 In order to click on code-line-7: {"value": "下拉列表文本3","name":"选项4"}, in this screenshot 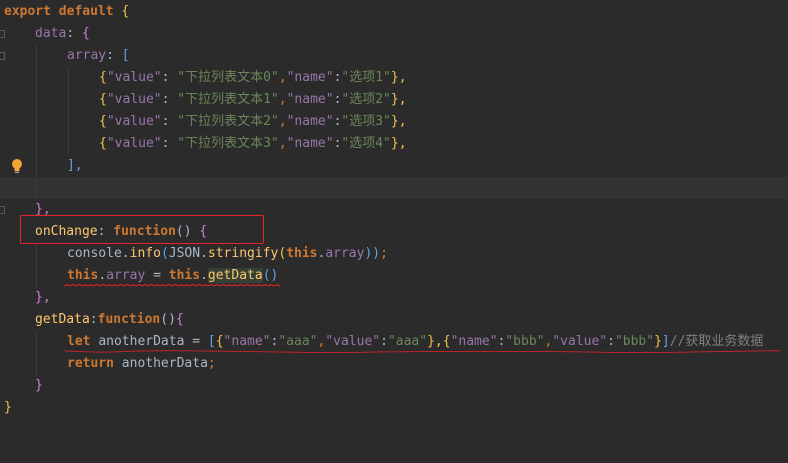, I will do `click(394, 144)`.